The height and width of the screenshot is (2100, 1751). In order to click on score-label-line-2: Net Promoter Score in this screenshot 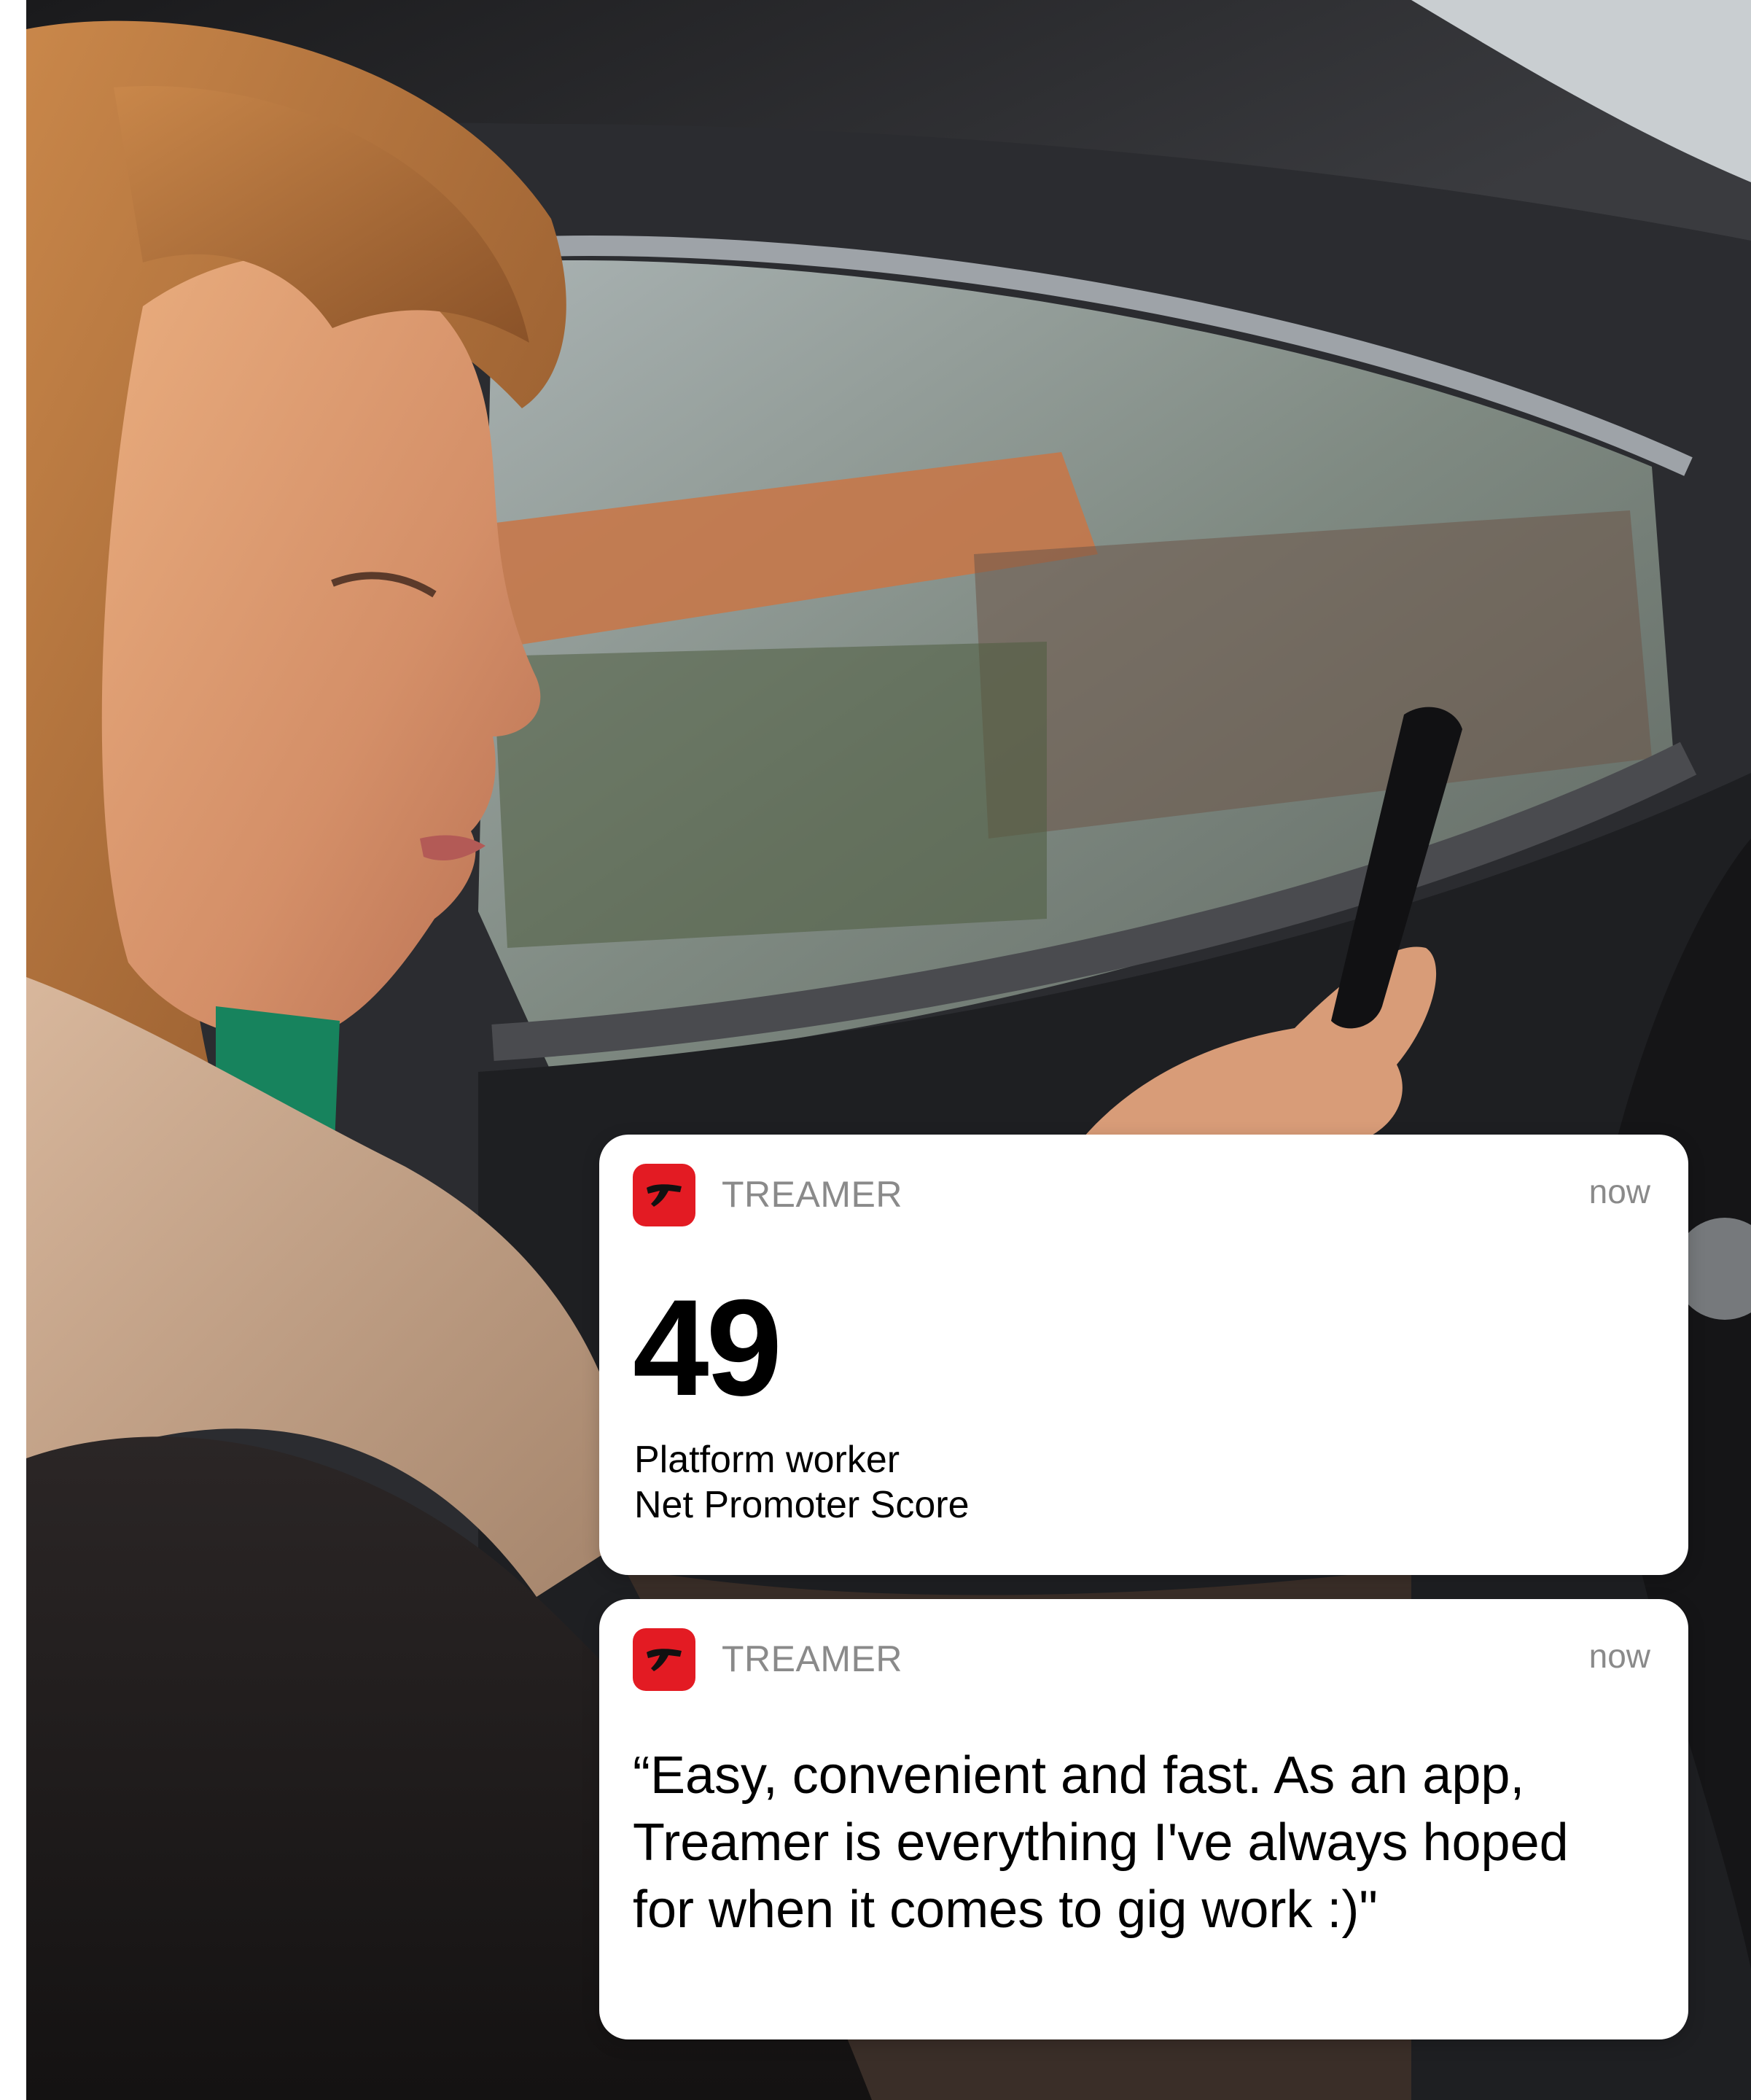, I will do `click(802, 1505)`.